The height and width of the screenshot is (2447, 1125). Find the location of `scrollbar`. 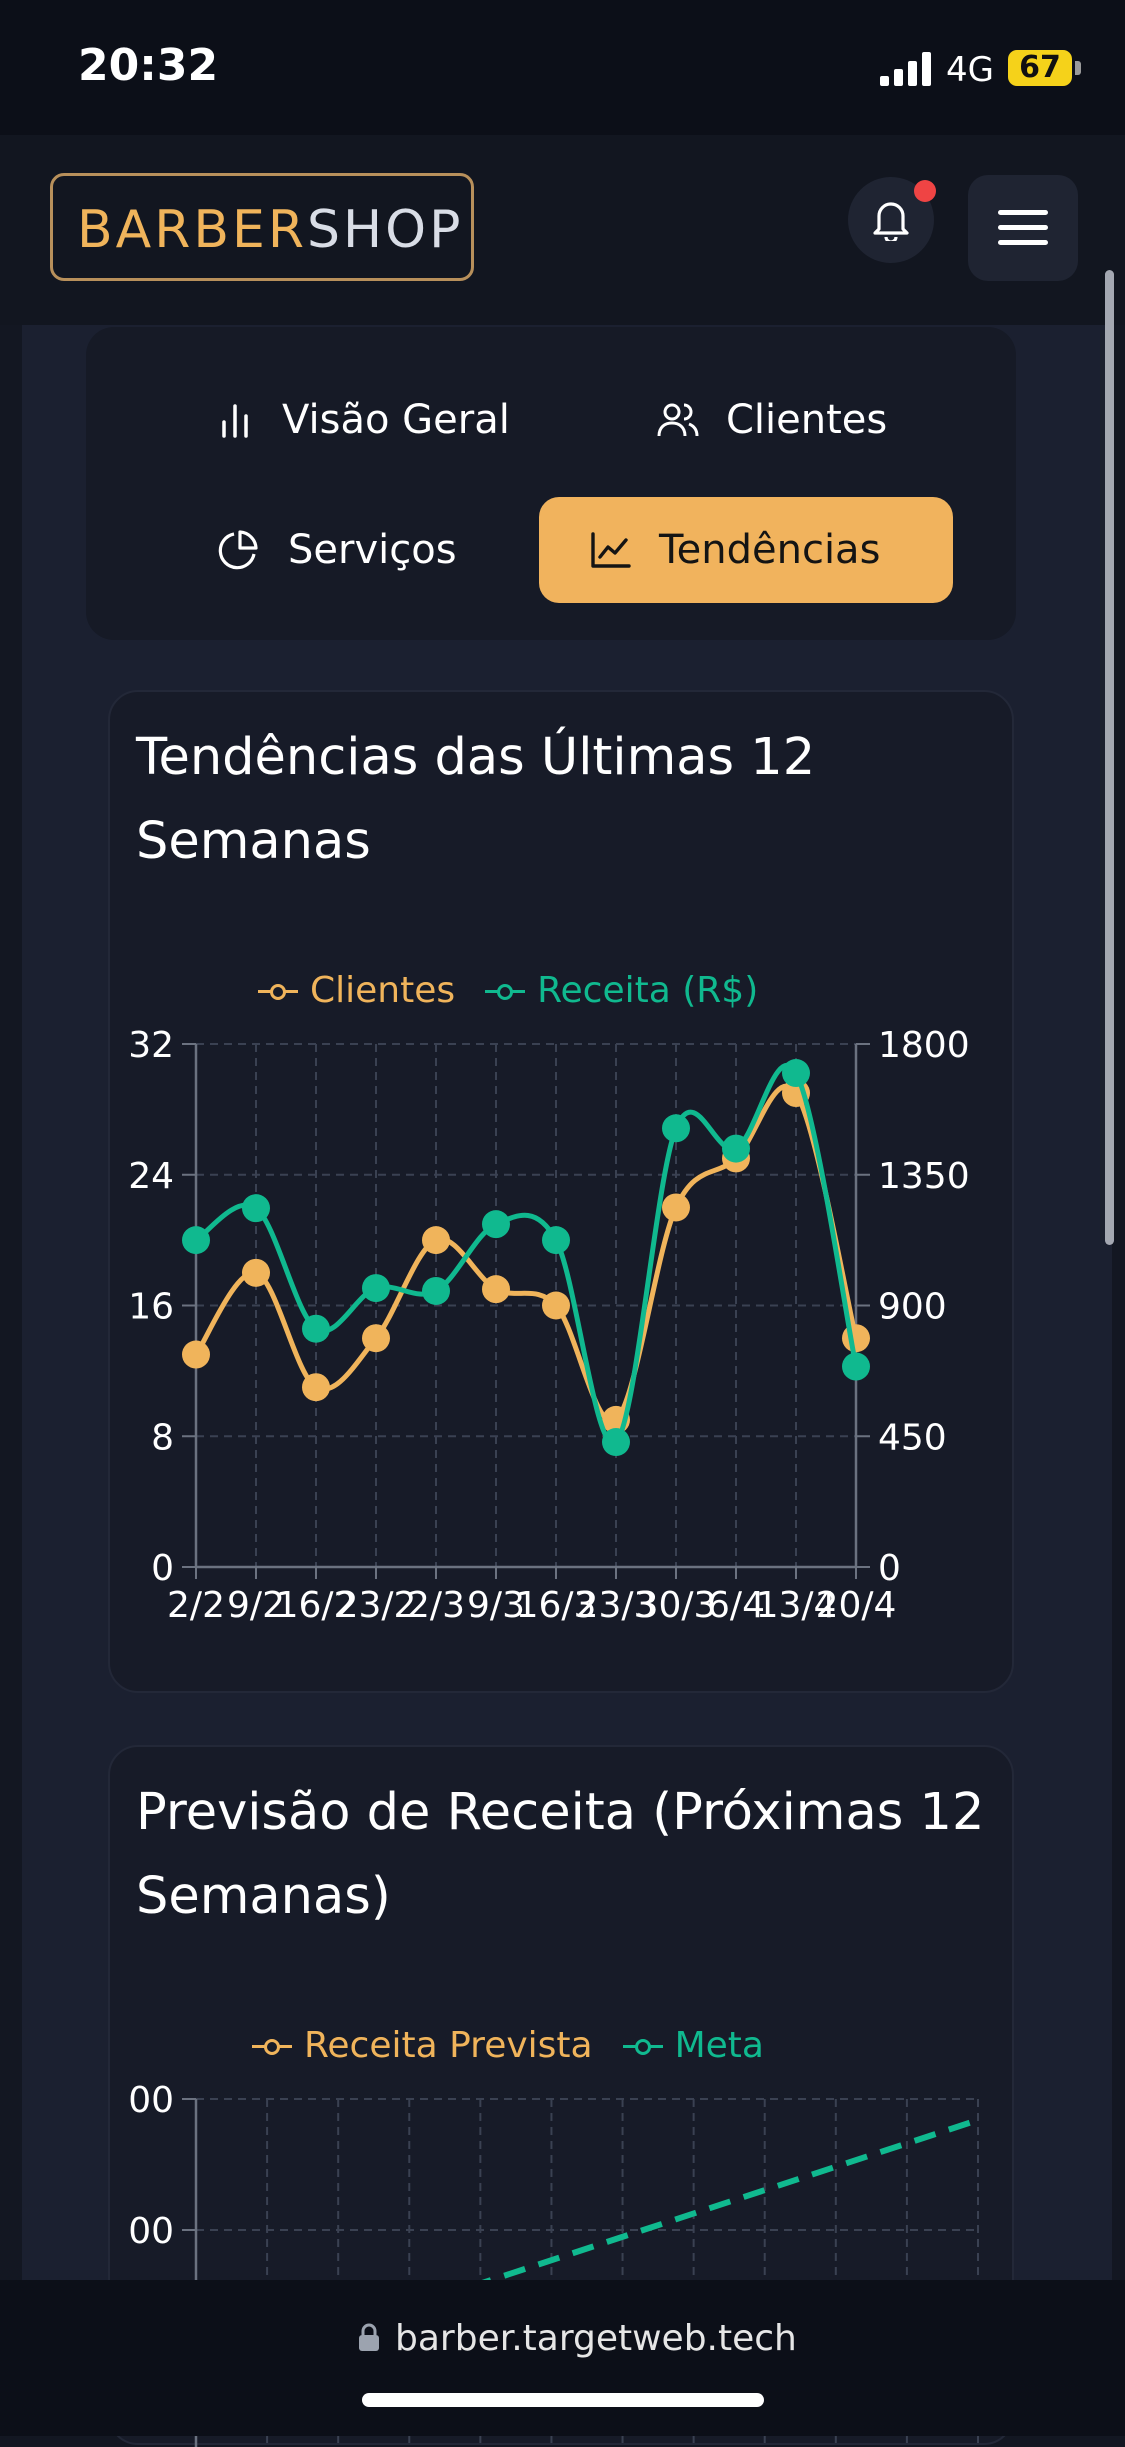

scrollbar is located at coordinates (1109, 757).